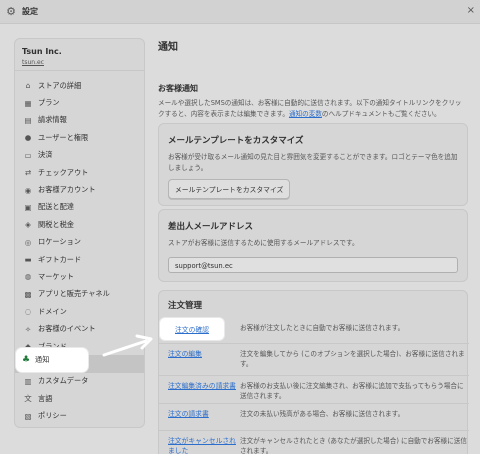  I want to click on annotation-arrow, so click(127, 345).